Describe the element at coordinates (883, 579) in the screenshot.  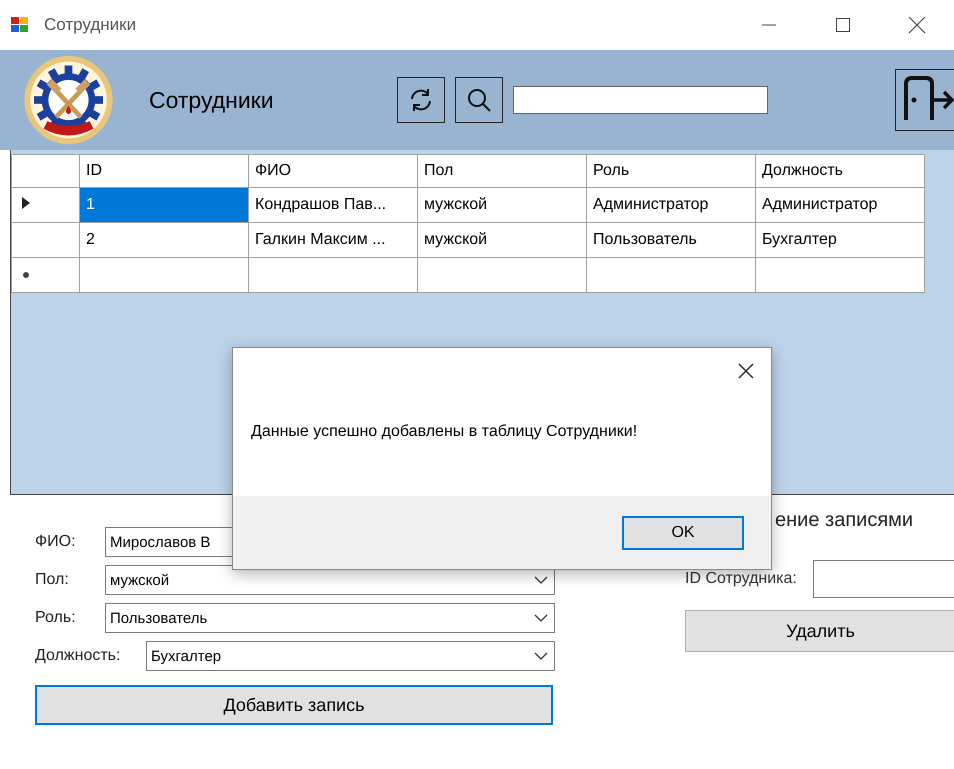
I see `input-field` at that location.